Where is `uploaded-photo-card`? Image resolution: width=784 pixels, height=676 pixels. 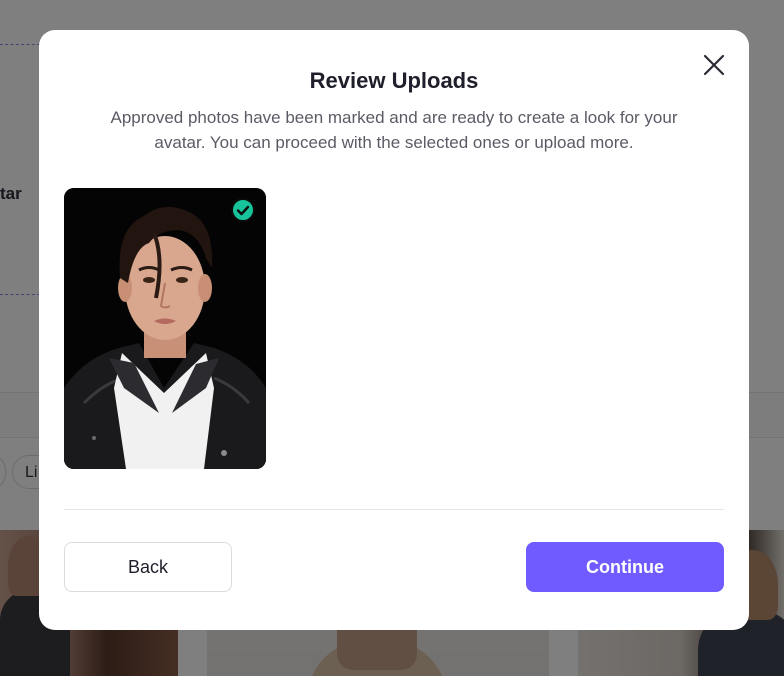 uploaded-photo-card is located at coordinates (165, 328).